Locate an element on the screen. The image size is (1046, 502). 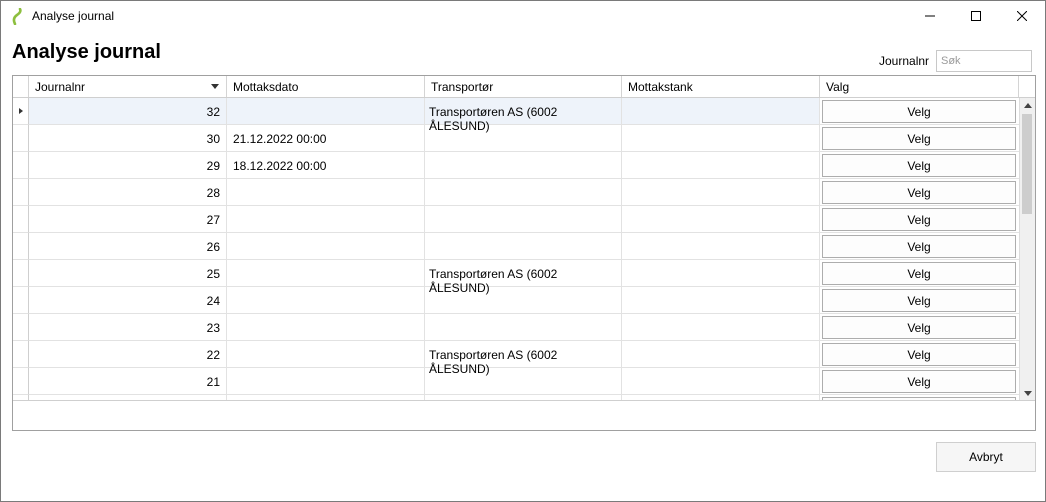
close-icon is located at coordinates (1022, 17).